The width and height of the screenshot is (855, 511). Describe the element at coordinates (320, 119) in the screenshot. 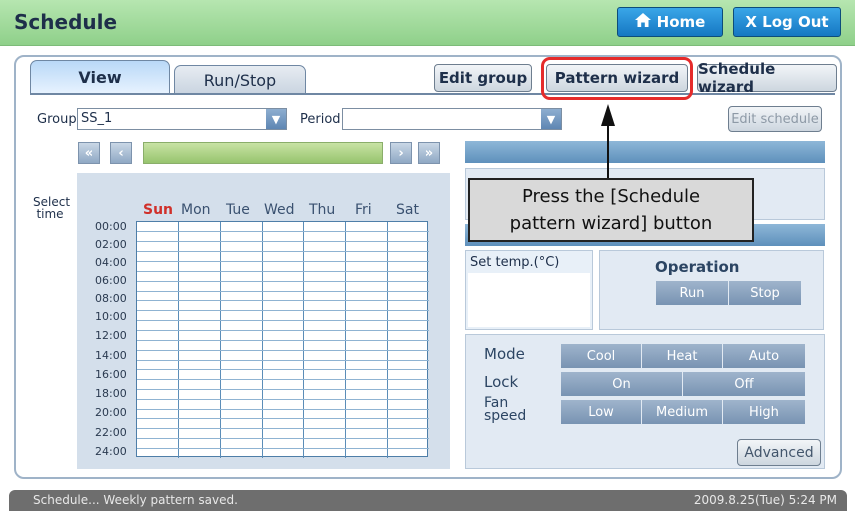

I see `period-label: Period` at that location.